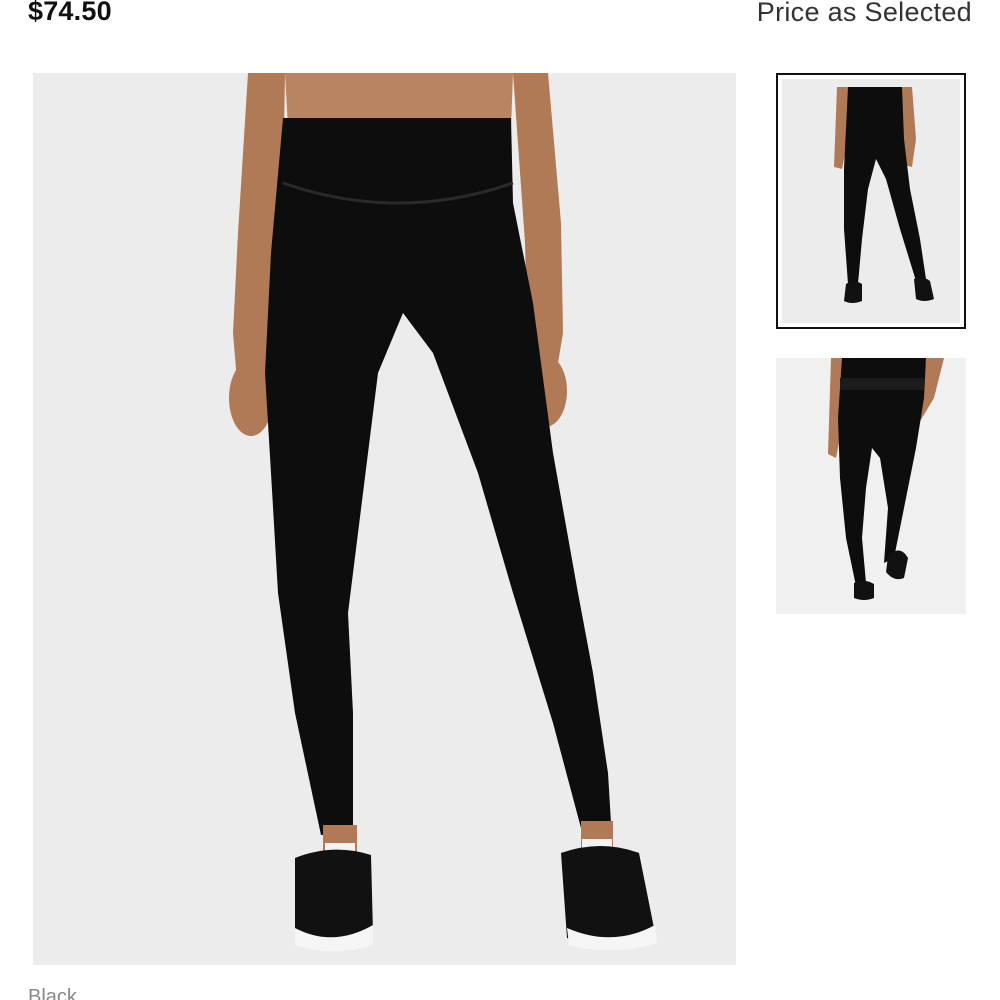 This screenshot has height=1000, width=1000. I want to click on product-price: $74.50, so click(70, 13).